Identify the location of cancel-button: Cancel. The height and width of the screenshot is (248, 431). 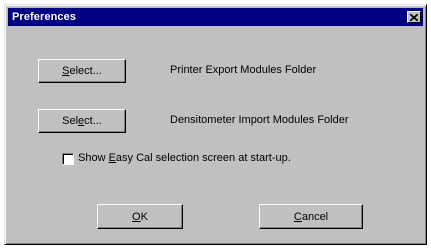
(311, 216).